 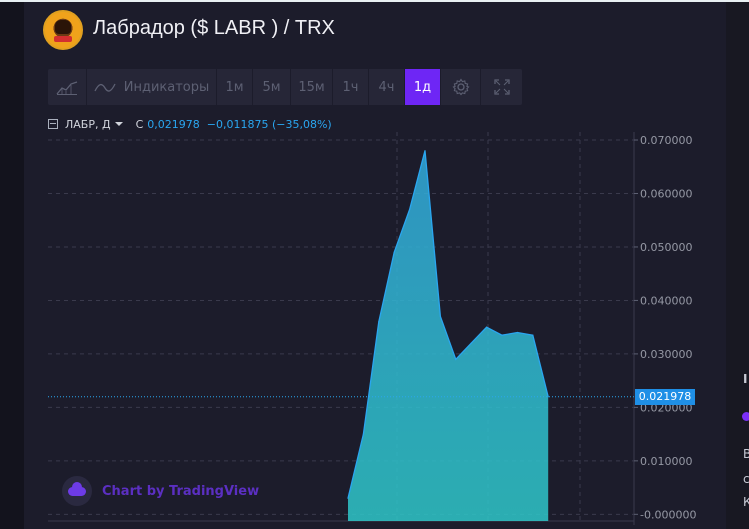 What do you see at coordinates (666, 461) in the screenshot?
I see `y-tick-label: 0.010000` at bounding box center [666, 461].